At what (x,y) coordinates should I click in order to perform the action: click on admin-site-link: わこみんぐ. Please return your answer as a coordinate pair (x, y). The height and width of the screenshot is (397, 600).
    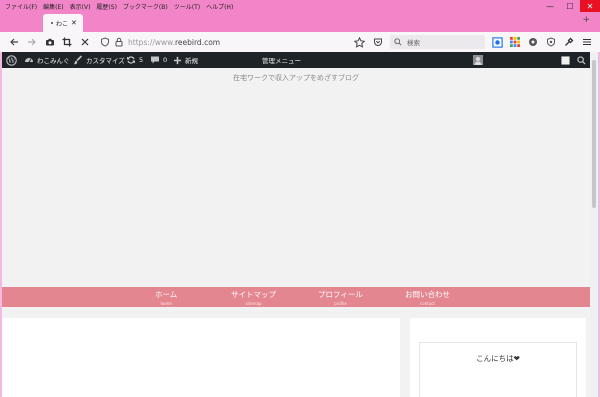
    Looking at the image, I should click on (47, 60).